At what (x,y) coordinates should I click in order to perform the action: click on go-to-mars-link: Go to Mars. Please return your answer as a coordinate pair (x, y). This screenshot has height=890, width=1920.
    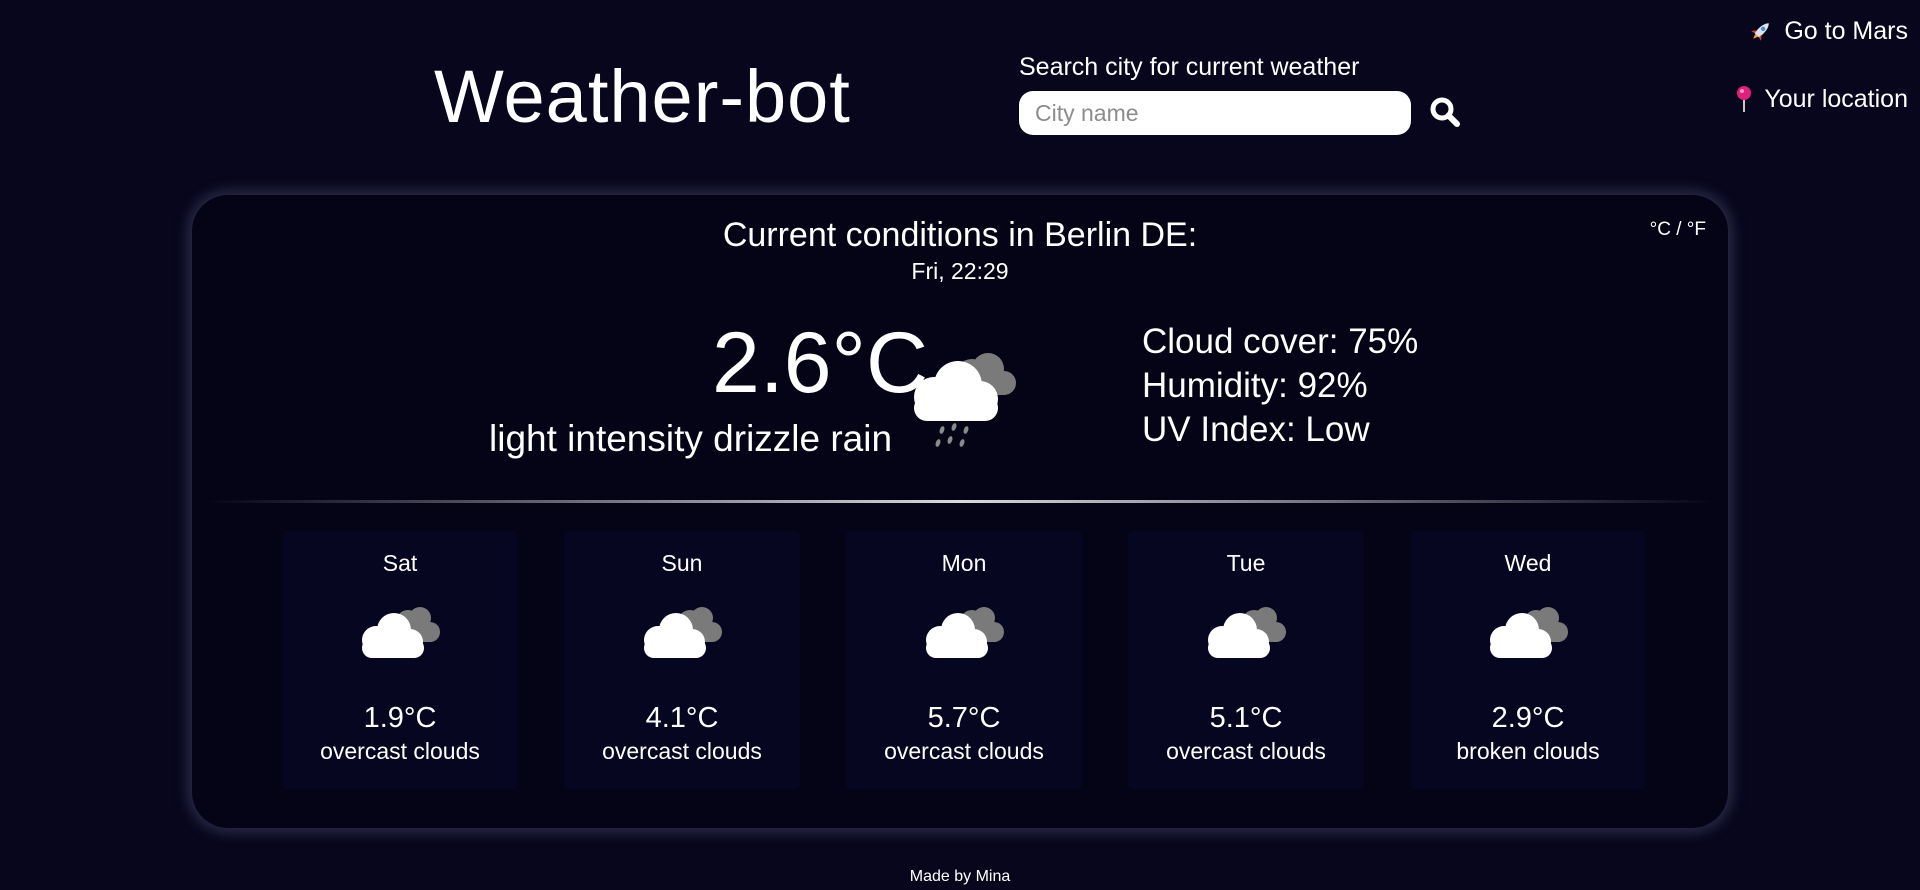
    Looking at the image, I should click on (1821, 31).